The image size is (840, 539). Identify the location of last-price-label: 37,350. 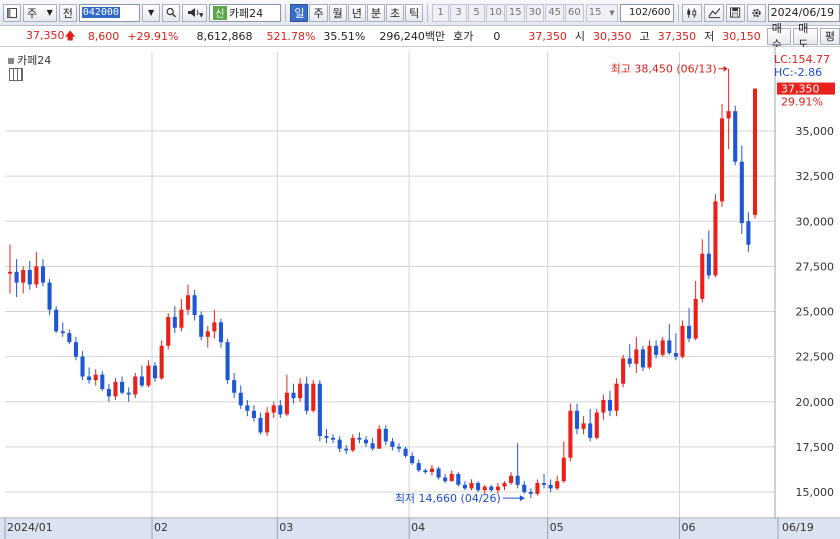
(800, 89).